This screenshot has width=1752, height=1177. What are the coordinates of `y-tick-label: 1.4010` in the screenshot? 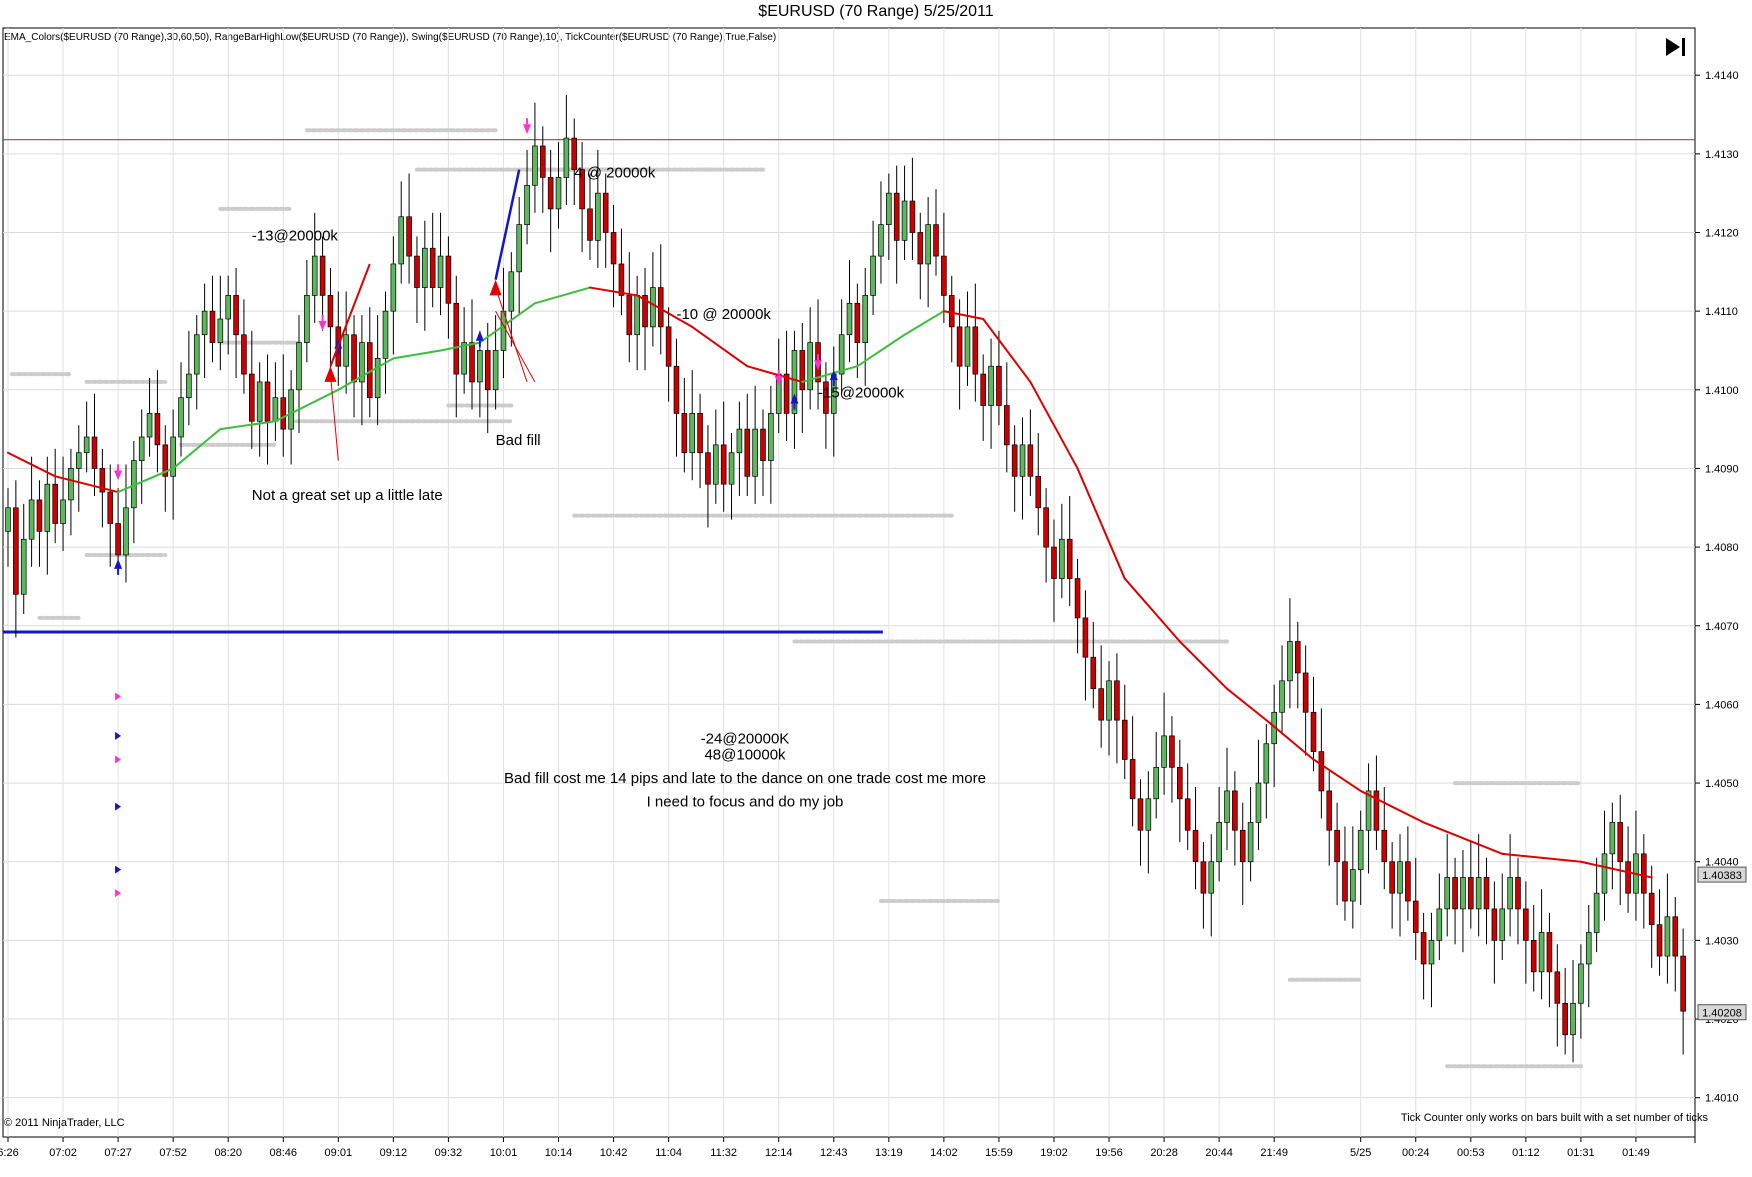 It's located at (1722, 1099).